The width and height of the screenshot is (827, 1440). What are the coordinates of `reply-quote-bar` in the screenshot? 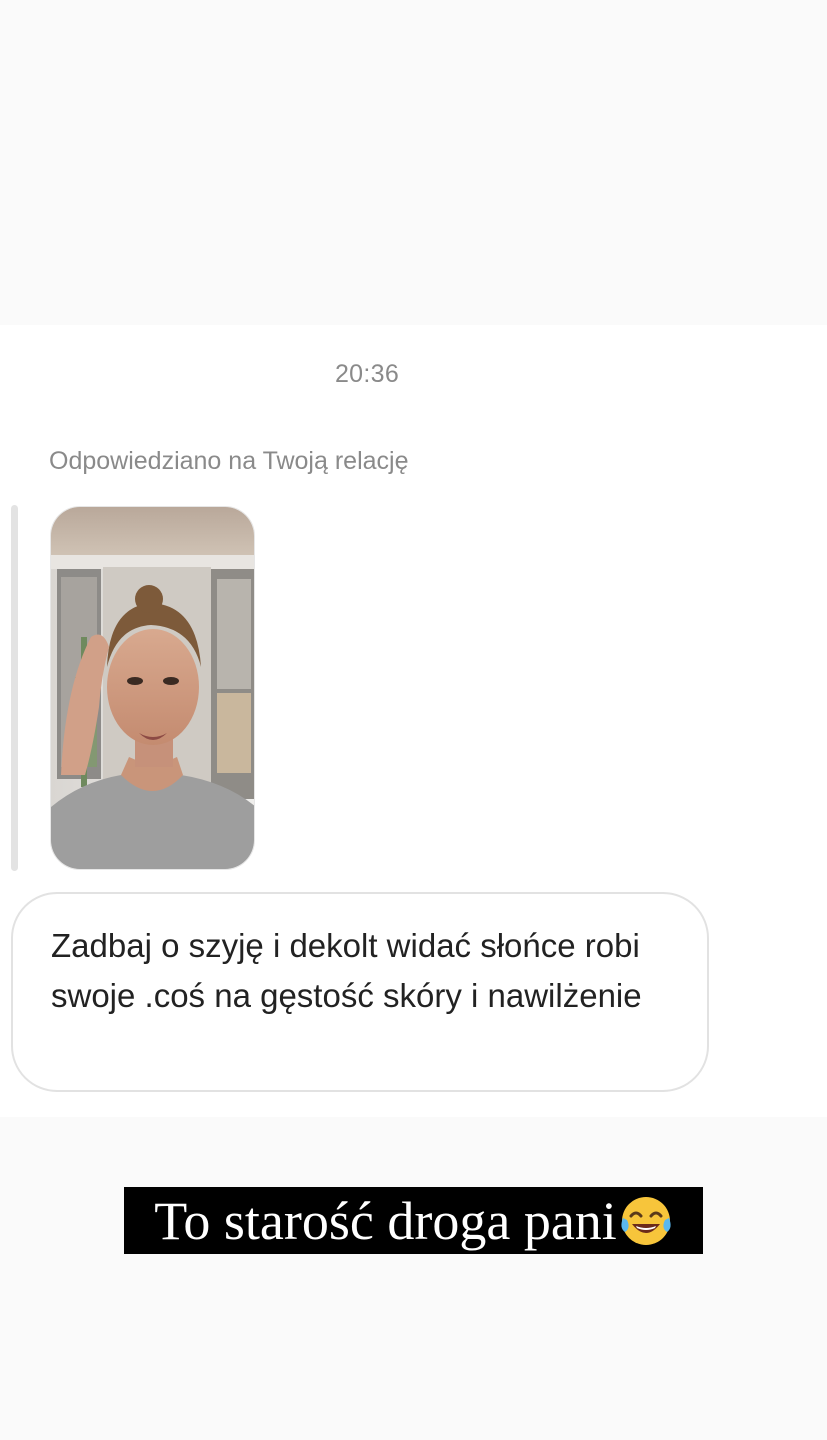 It's located at (14, 688).